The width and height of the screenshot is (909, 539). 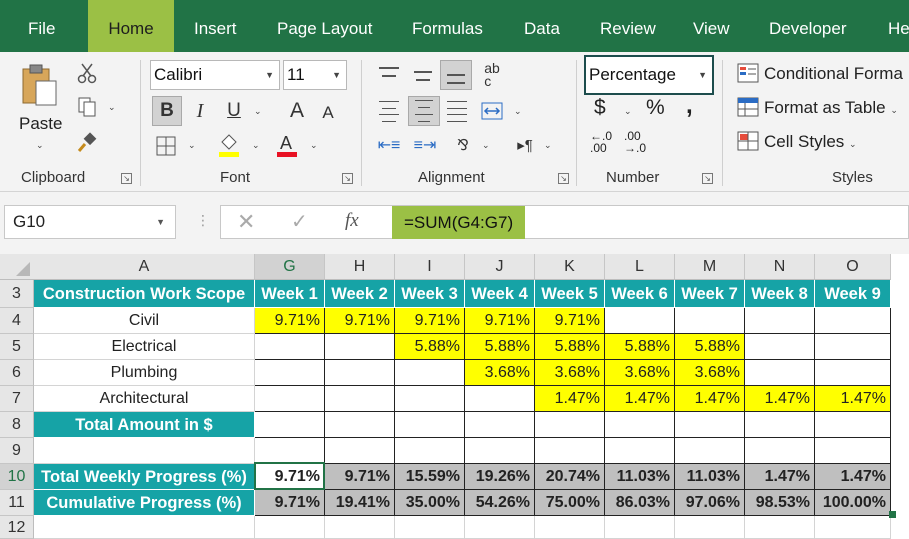 I want to click on cell-g3: Week 1, so click(x=290, y=294).